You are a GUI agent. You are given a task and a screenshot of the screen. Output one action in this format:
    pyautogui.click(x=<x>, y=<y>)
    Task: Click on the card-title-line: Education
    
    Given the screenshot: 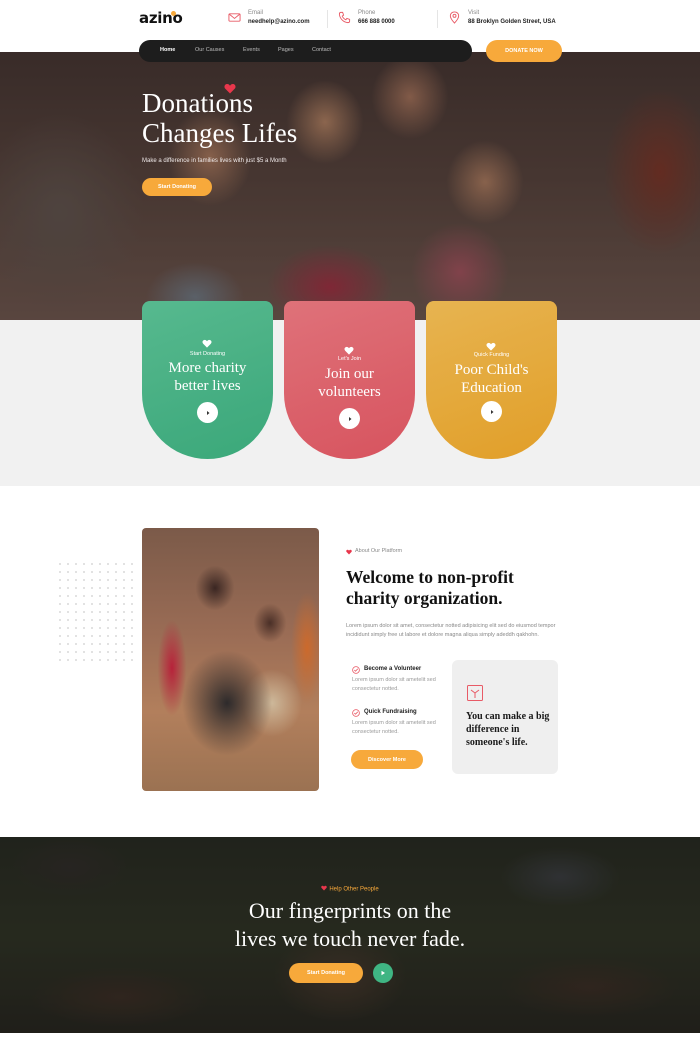 What is the action you would take?
    pyautogui.click(x=491, y=388)
    